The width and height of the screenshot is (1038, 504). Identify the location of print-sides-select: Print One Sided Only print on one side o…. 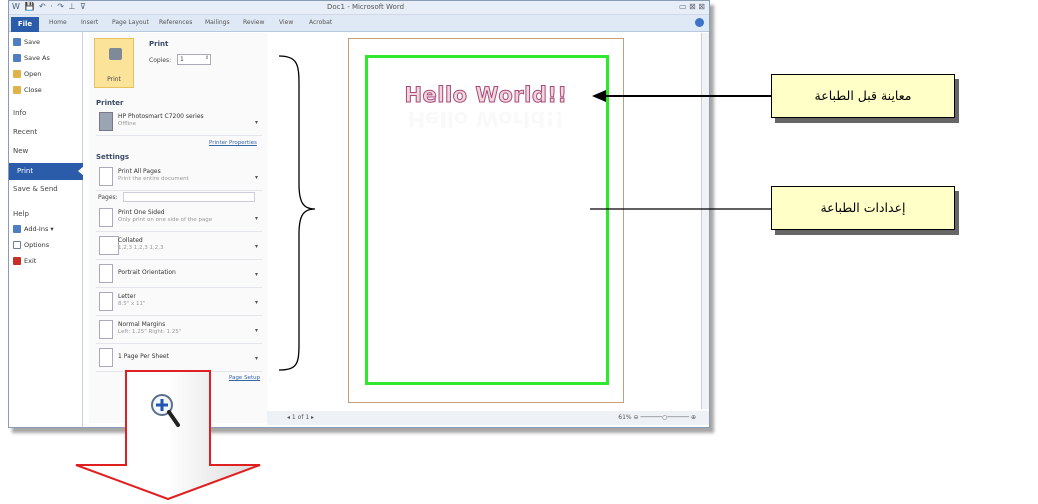
(179, 218).